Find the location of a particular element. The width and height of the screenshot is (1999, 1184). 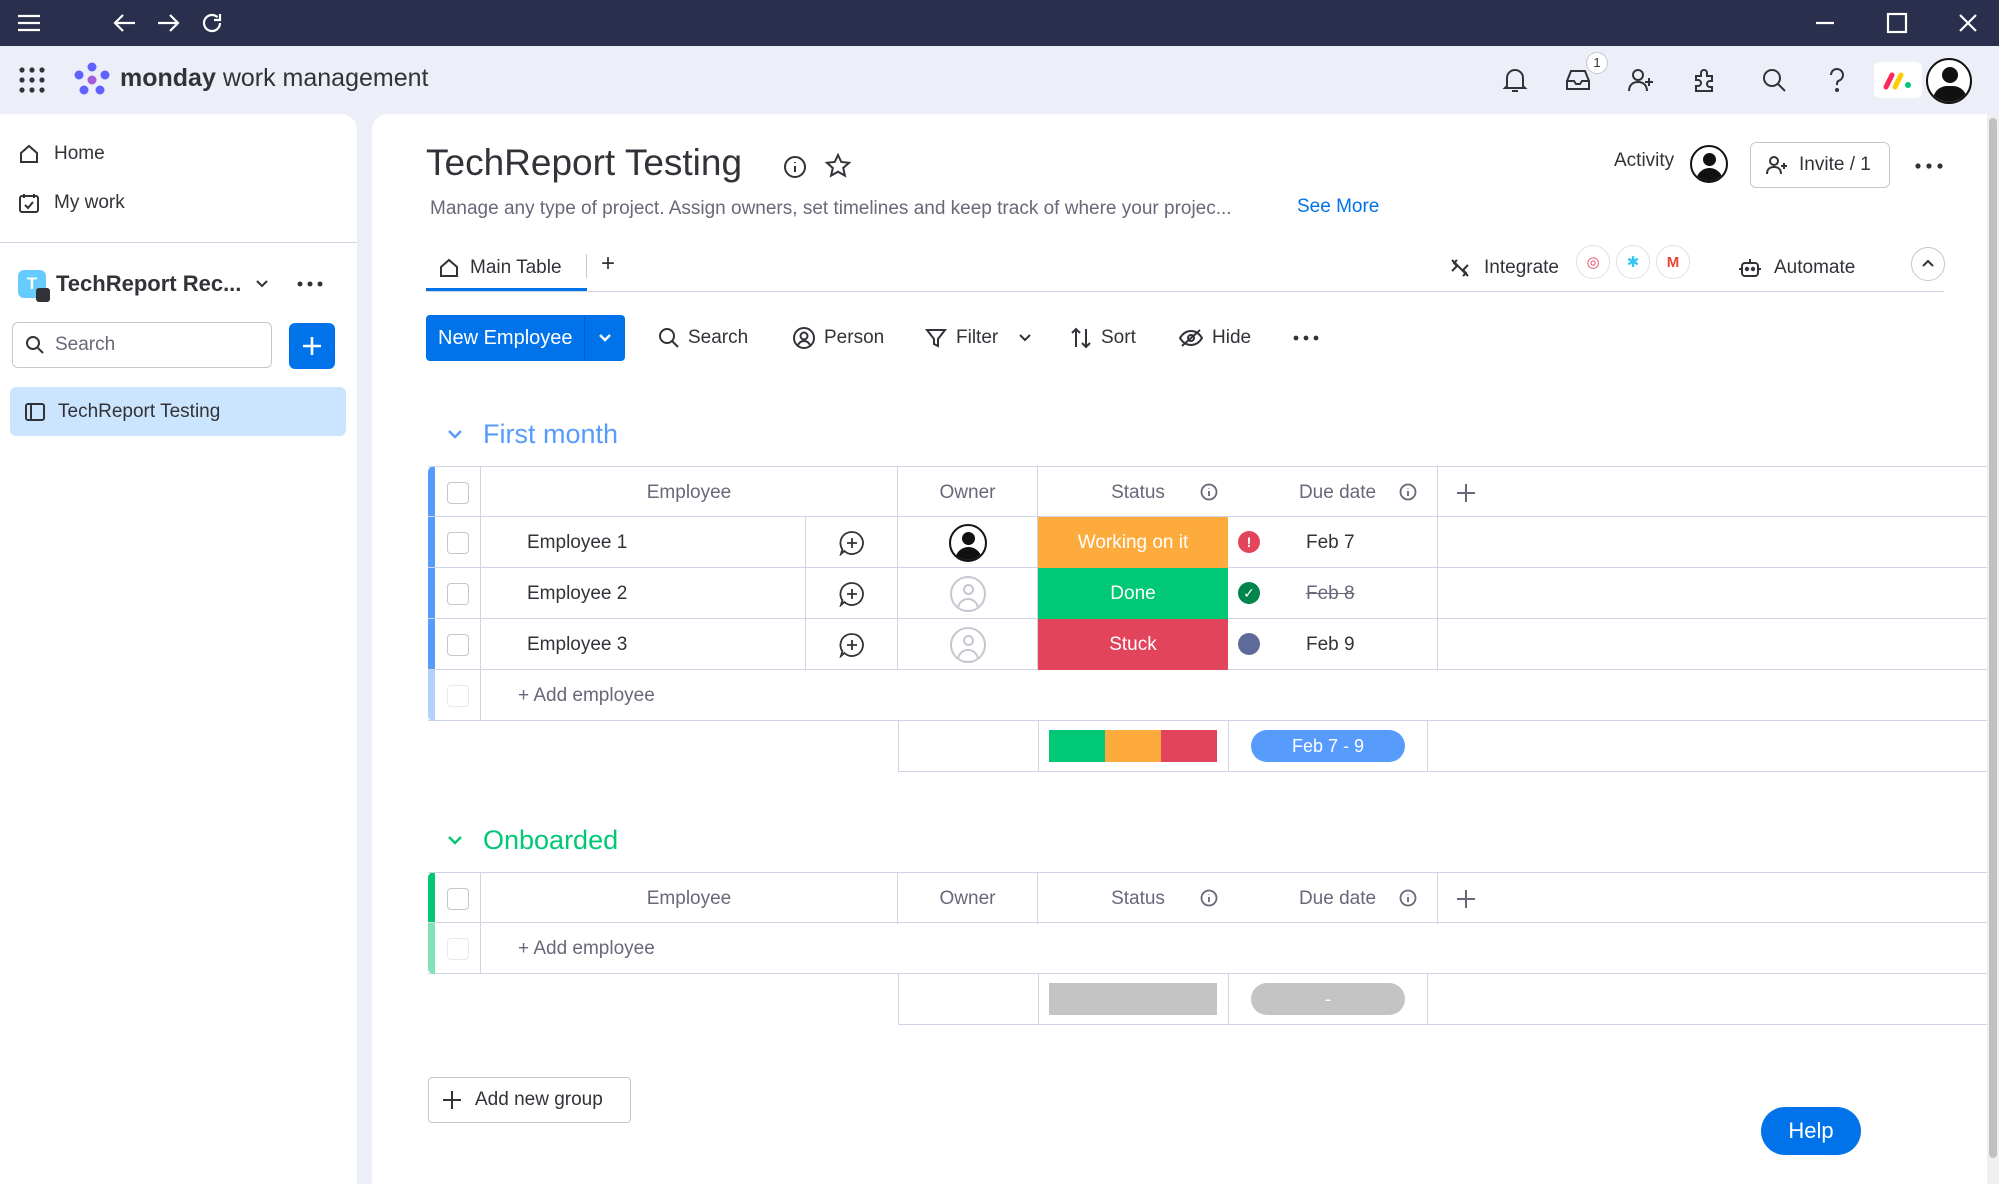

new-employee-button: New Employee is located at coordinates (525, 338).